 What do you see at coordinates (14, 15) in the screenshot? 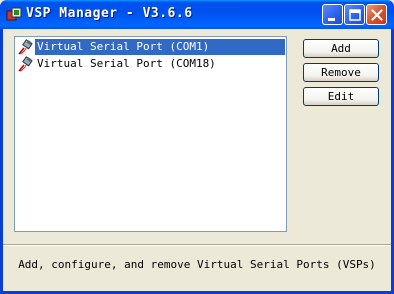
I see `app-icon` at bounding box center [14, 15].